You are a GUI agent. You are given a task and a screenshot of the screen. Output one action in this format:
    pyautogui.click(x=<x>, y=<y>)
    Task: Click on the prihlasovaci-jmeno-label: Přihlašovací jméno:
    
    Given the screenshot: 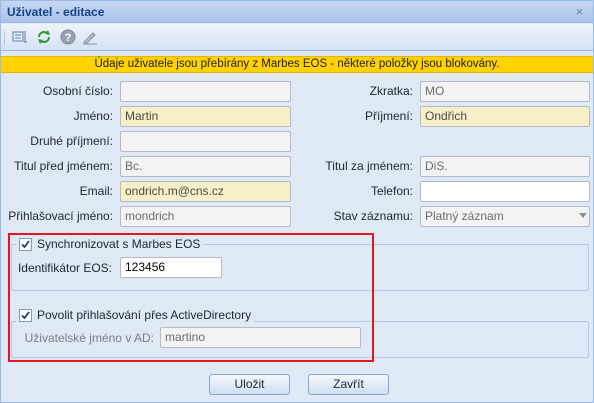 What is the action you would take?
    pyautogui.click(x=60, y=216)
    